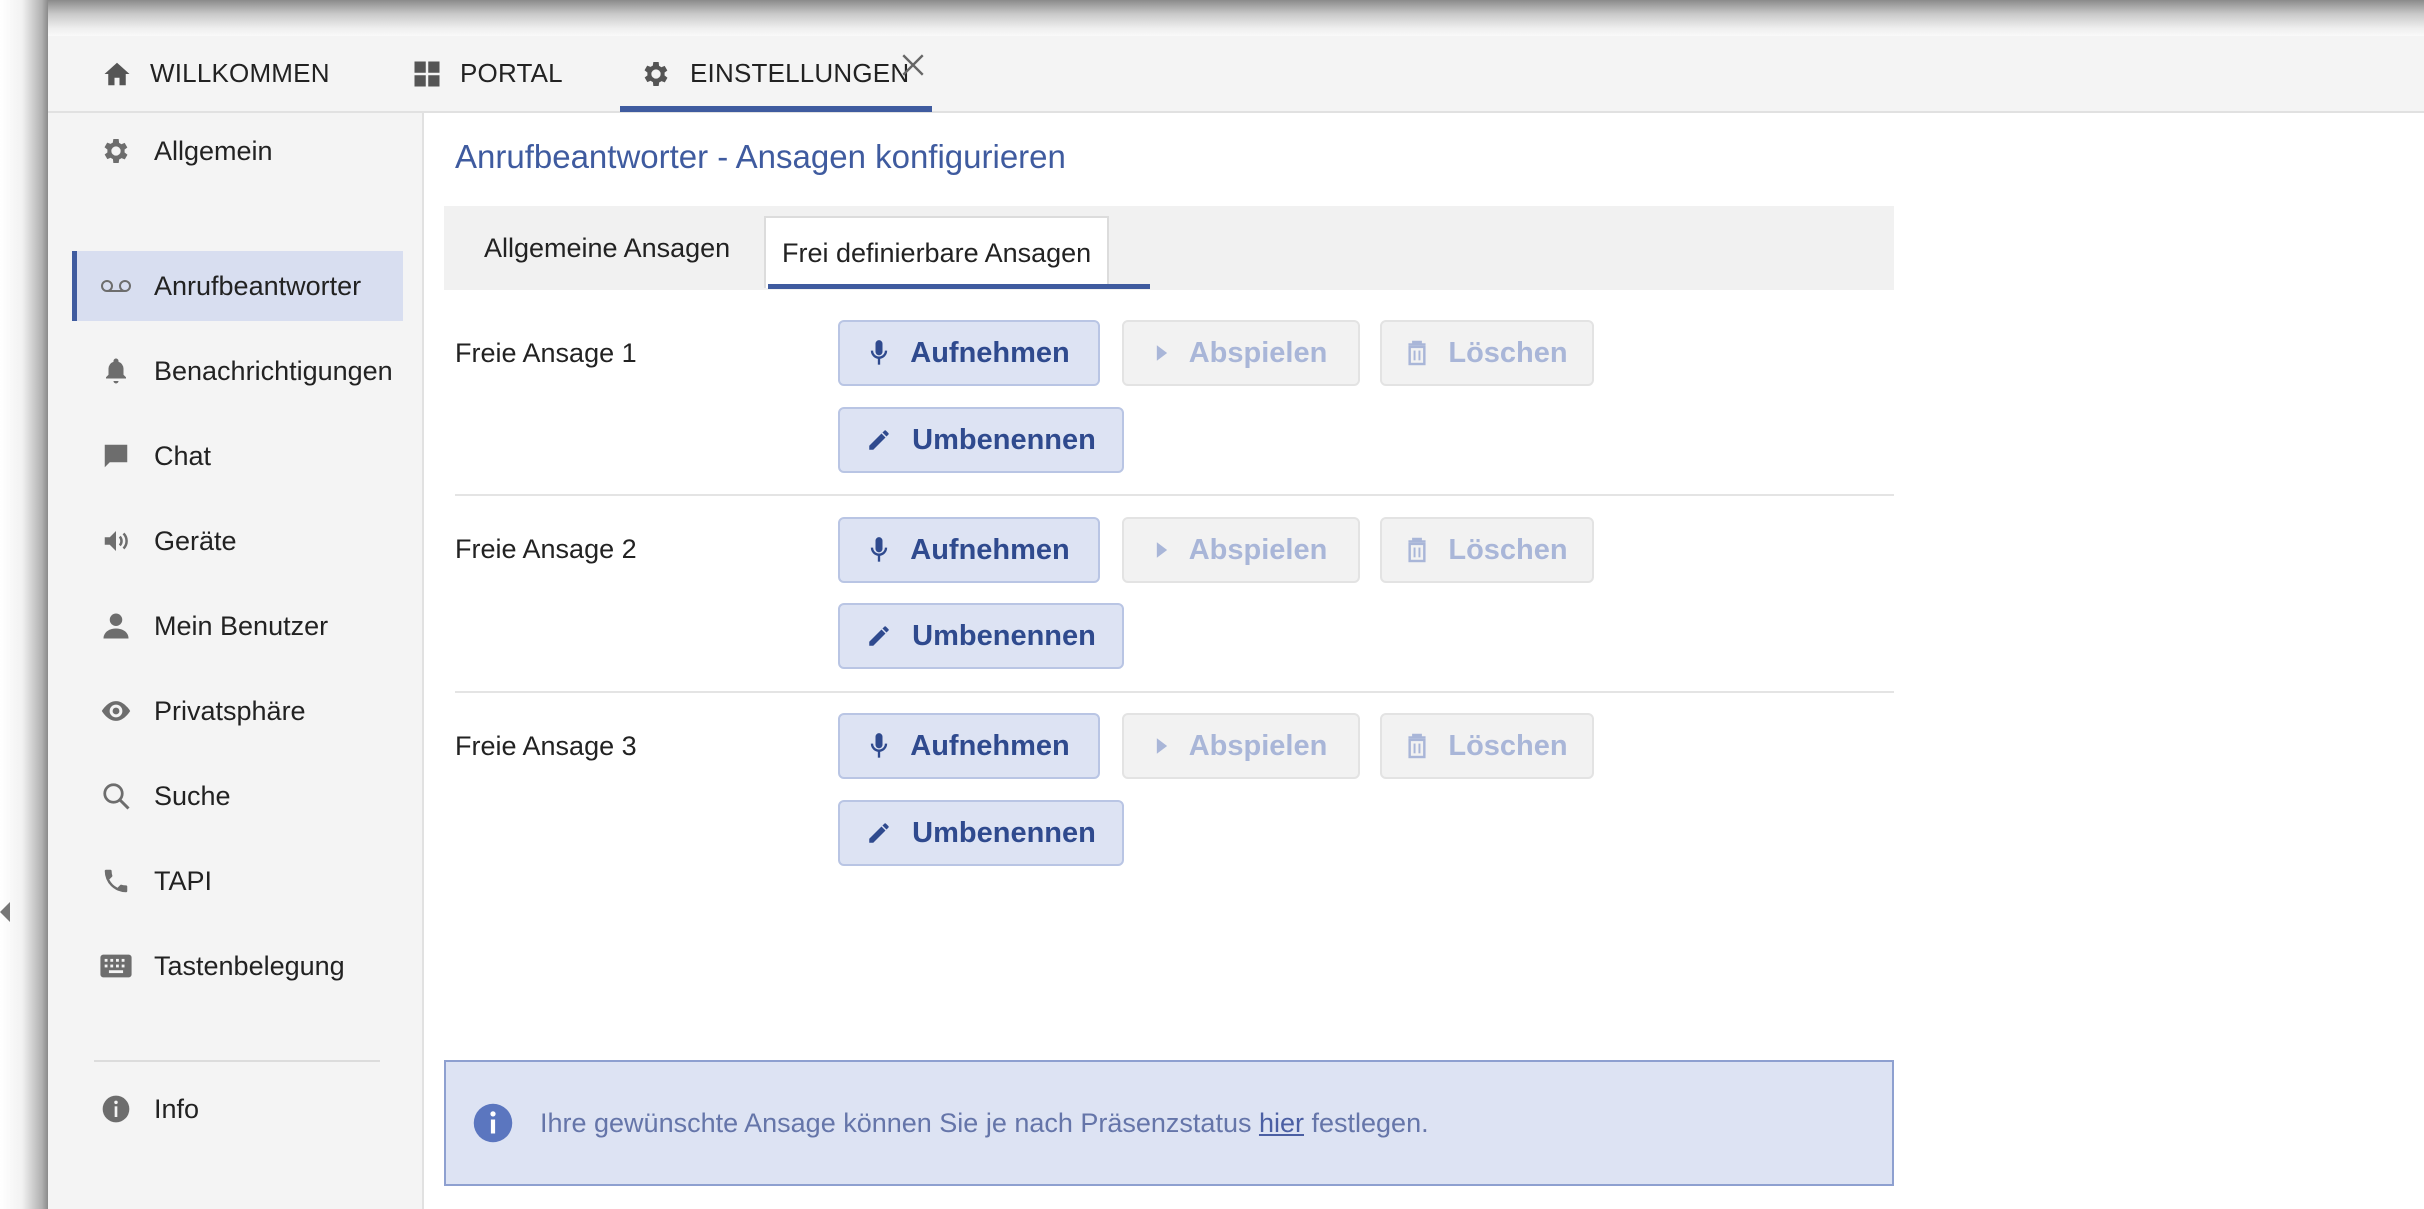  What do you see at coordinates (195, 540) in the screenshot?
I see `sidebar-item-label: Geräte` at bounding box center [195, 540].